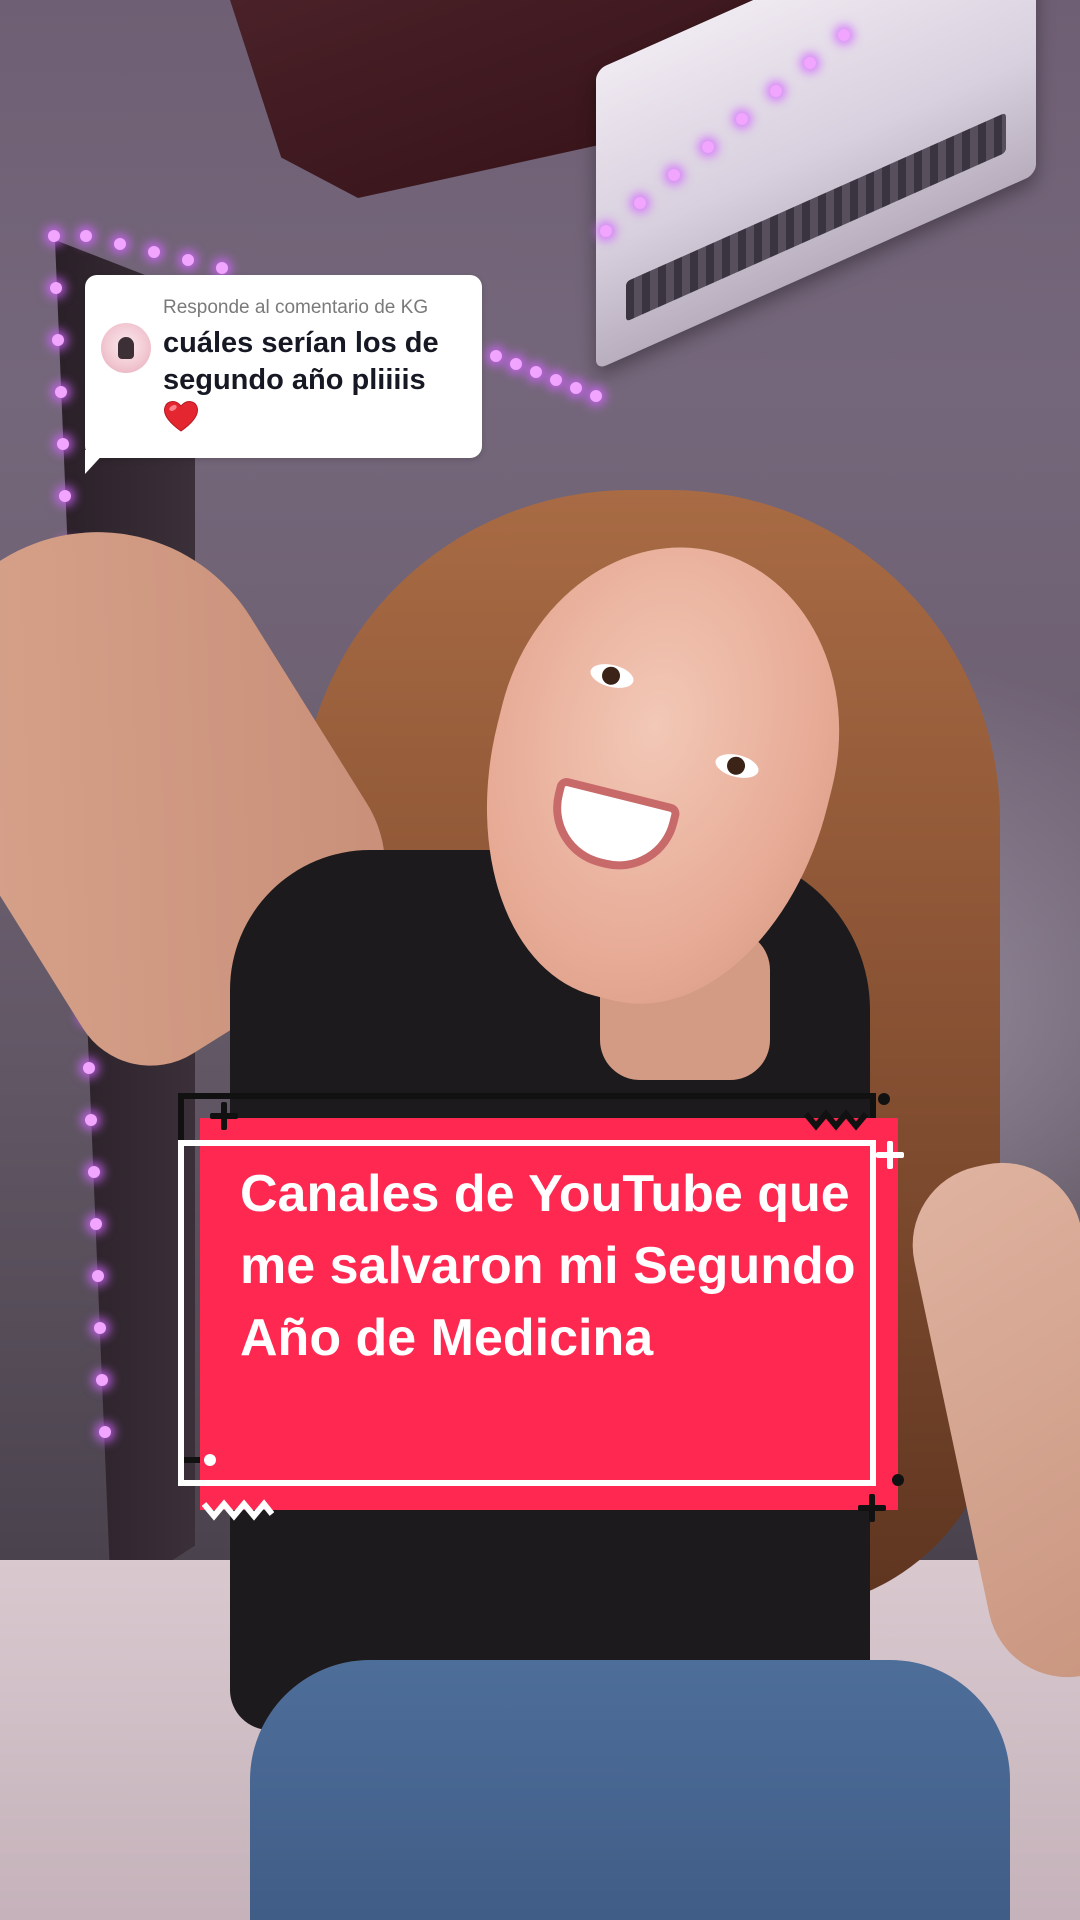 Image resolution: width=1080 pixels, height=1920 pixels. Describe the element at coordinates (181, 416) in the screenshot. I see `red-heart-icon` at that location.